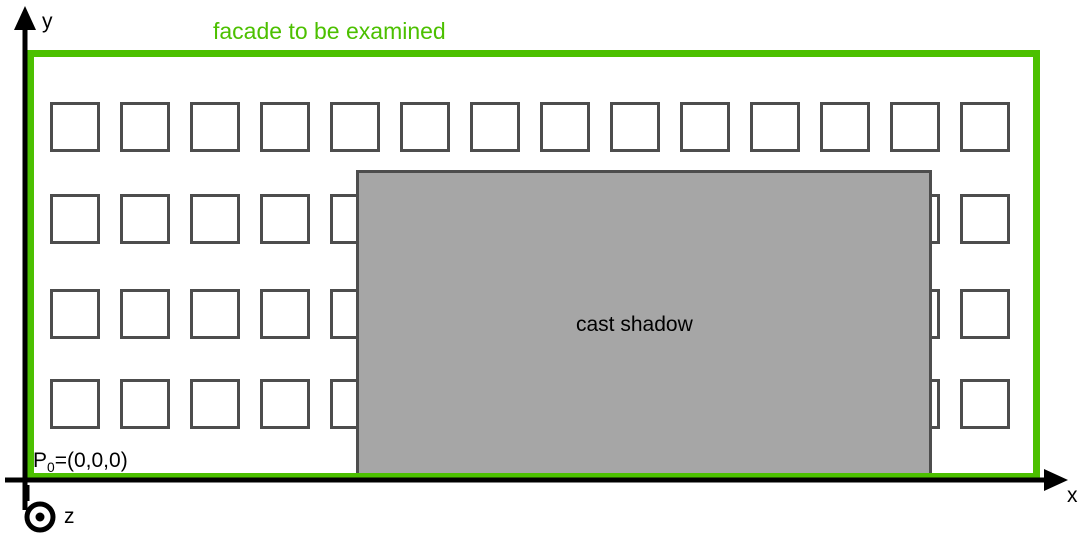 This screenshot has width=1092, height=540. I want to click on z-axis-dot-icon, so click(40, 517).